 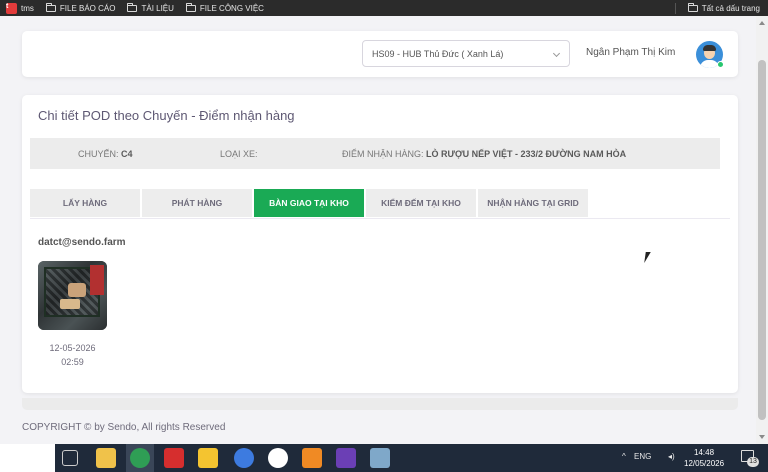 I want to click on scroll-up-icon, so click(x=762, y=23).